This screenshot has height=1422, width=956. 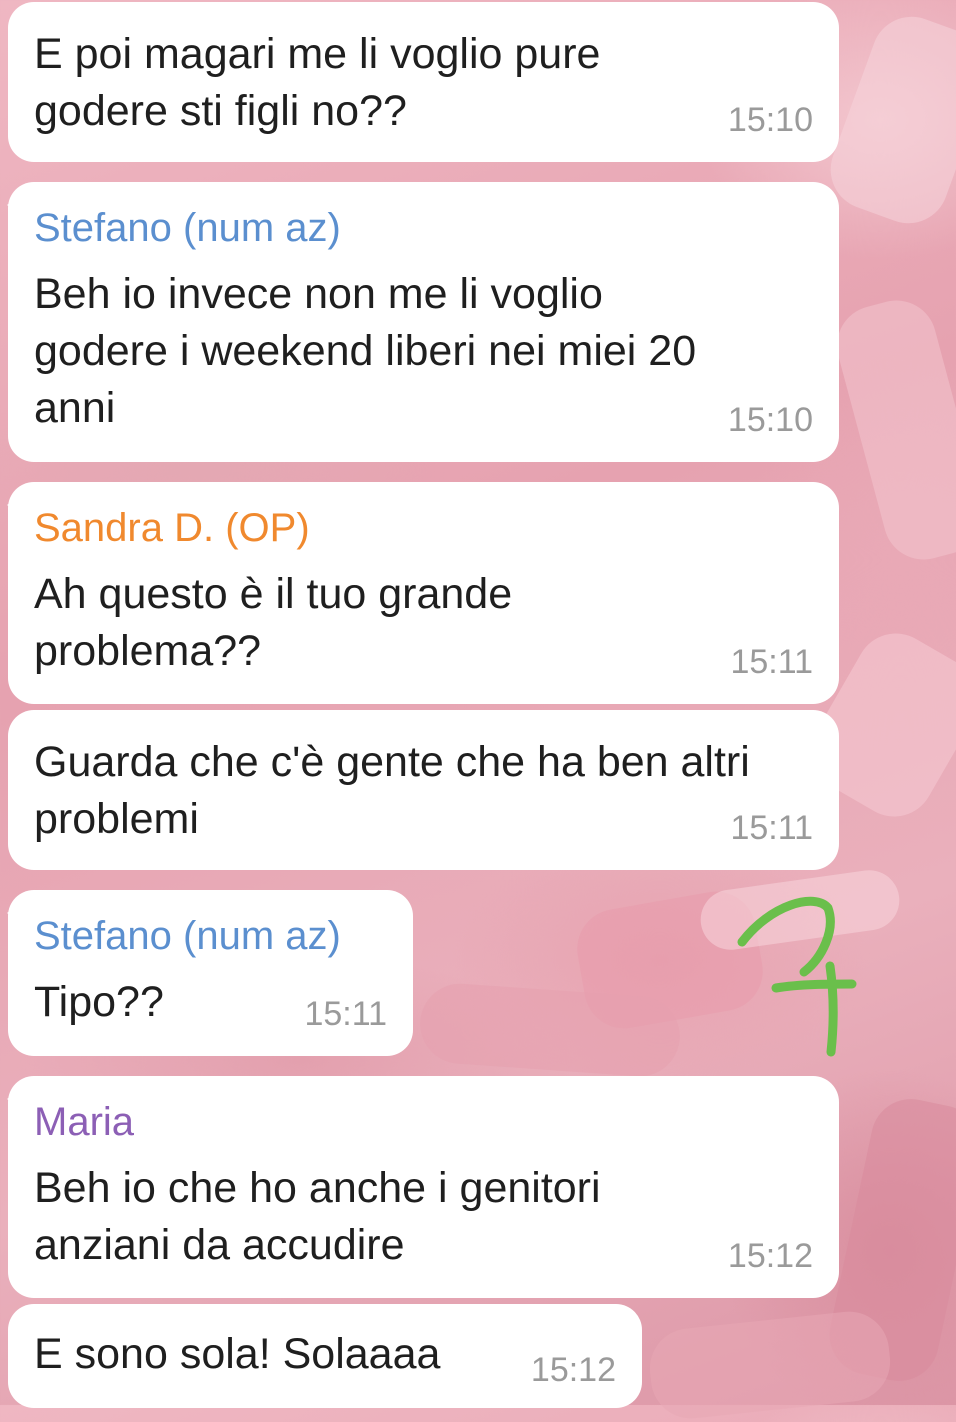 What do you see at coordinates (237, 1354) in the screenshot?
I see `message-text: E sono sola! Solaaaa` at bounding box center [237, 1354].